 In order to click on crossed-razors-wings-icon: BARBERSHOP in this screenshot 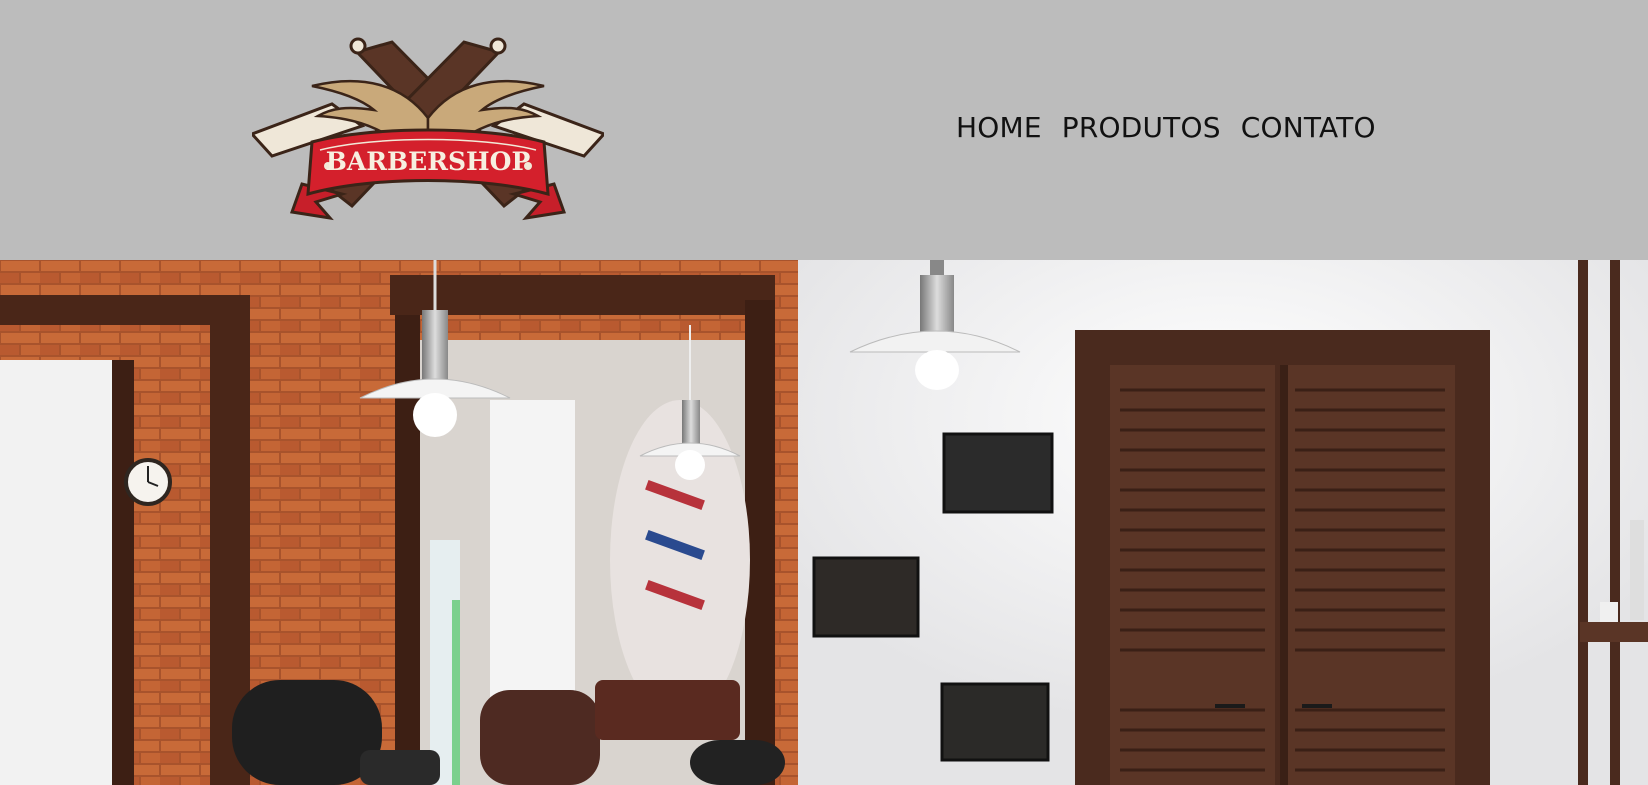, I will do `click(428, 129)`.